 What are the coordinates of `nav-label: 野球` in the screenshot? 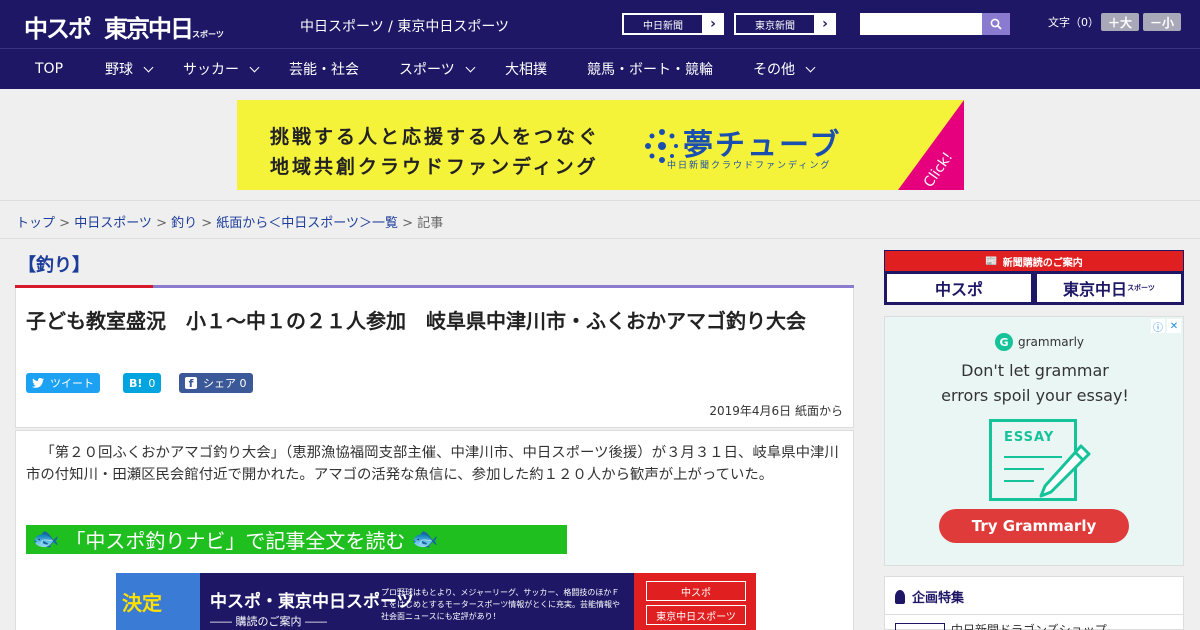 It's located at (119, 70).